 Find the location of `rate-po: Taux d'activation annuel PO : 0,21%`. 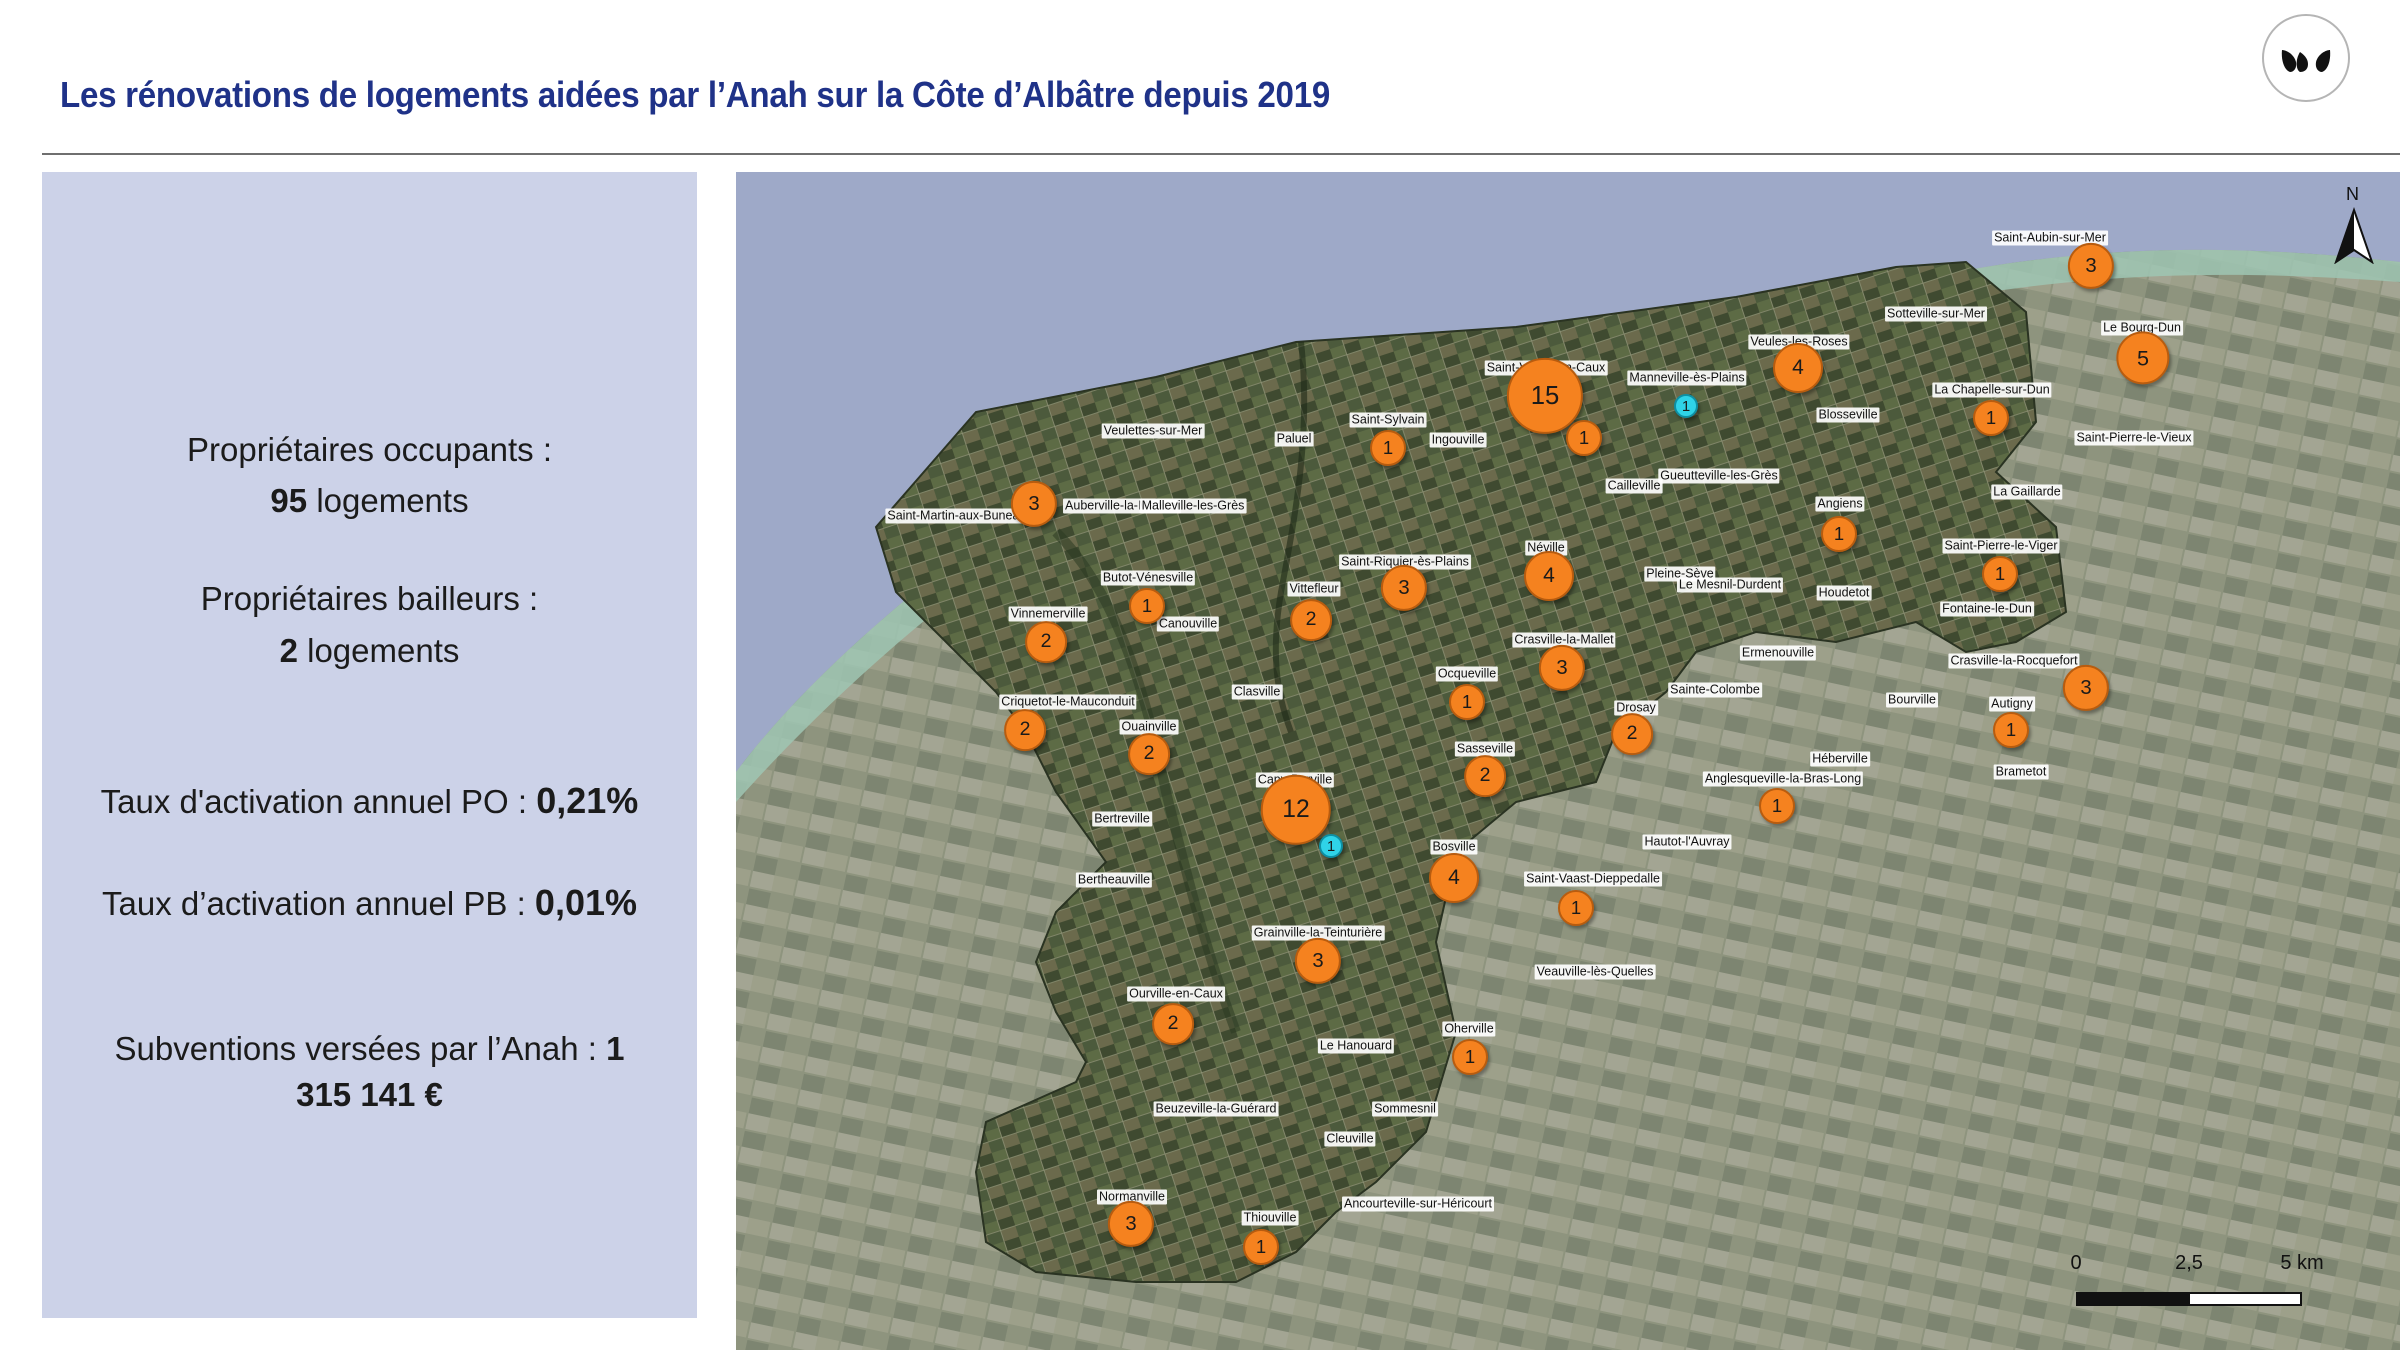

rate-po: Taux d'activation annuel PO : 0,21% is located at coordinates (369, 801).